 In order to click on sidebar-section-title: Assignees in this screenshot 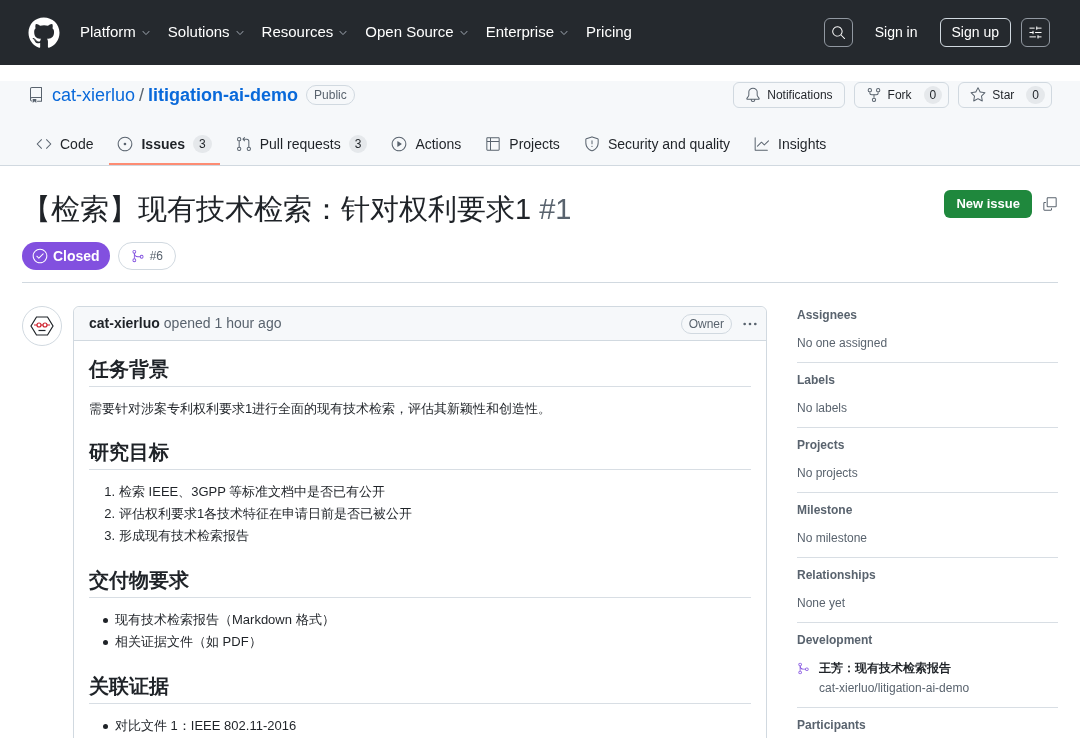, I will do `click(828, 315)`.